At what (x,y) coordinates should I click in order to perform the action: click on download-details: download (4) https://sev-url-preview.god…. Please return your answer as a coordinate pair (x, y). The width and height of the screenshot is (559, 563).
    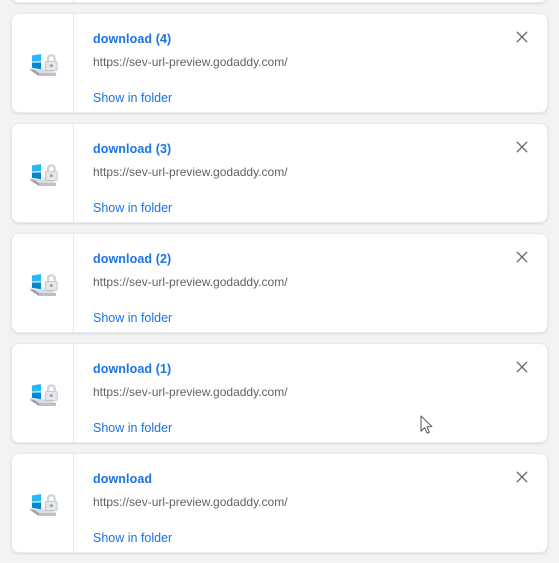
    Looking at the image, I should click on (310, 63).